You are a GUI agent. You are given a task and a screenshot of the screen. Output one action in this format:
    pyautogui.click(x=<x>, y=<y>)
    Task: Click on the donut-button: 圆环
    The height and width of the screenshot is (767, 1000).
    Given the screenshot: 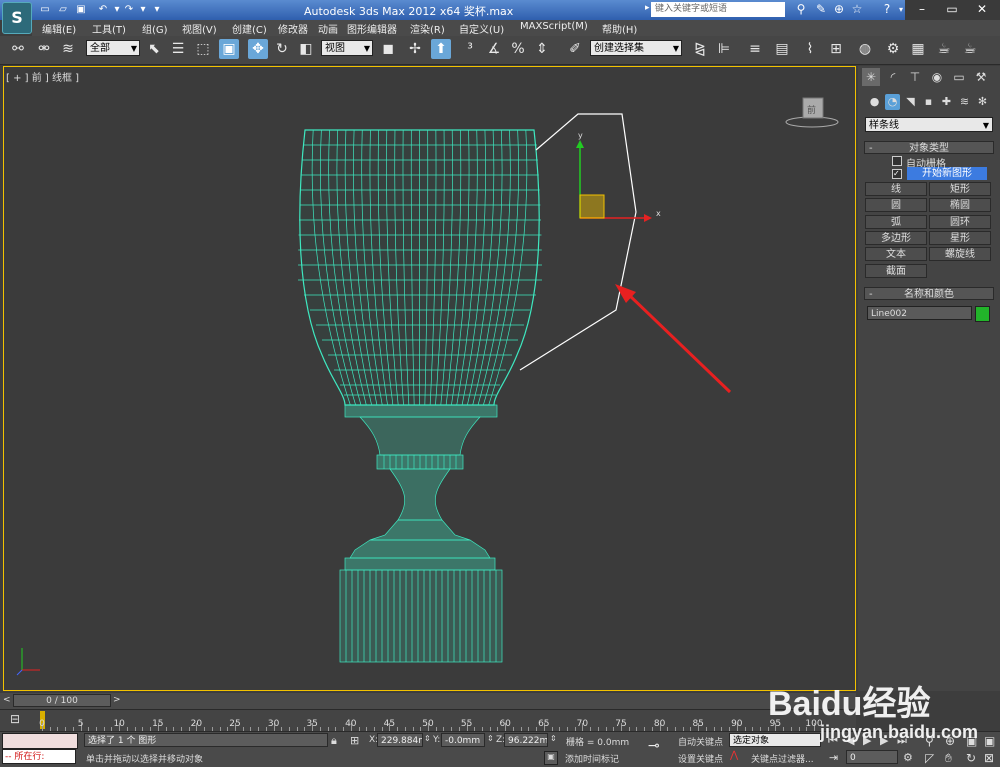 What is the action you would take?
    pyautogui.click(x=960, y=222)
    